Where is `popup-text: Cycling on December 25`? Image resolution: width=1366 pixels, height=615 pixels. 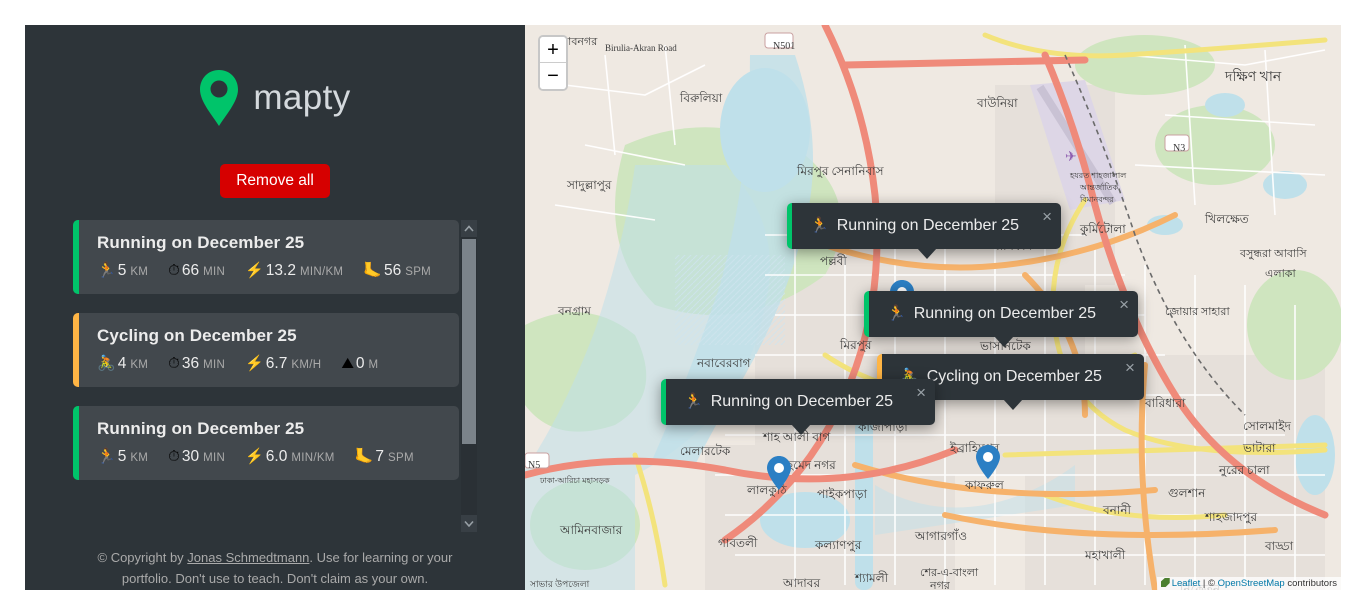
popup-text: Cycling on December 25 is located at coordinates (1014, 376).